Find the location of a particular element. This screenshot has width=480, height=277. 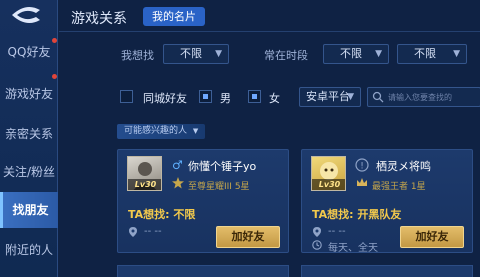

same-city-checkbox is located at coordinates (126, 96).